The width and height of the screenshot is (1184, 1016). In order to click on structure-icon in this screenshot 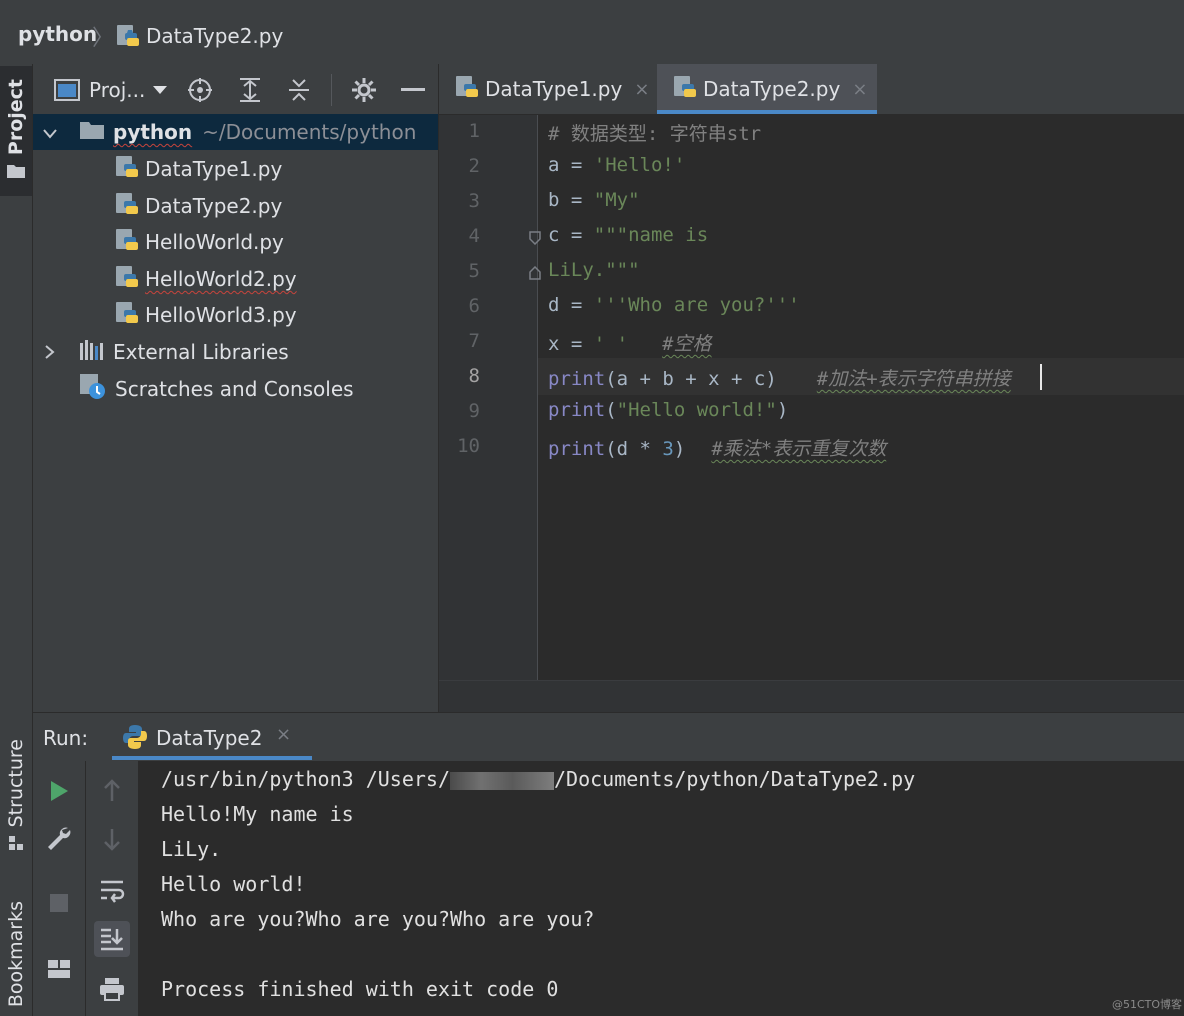, I will do `click(16, 845)`.